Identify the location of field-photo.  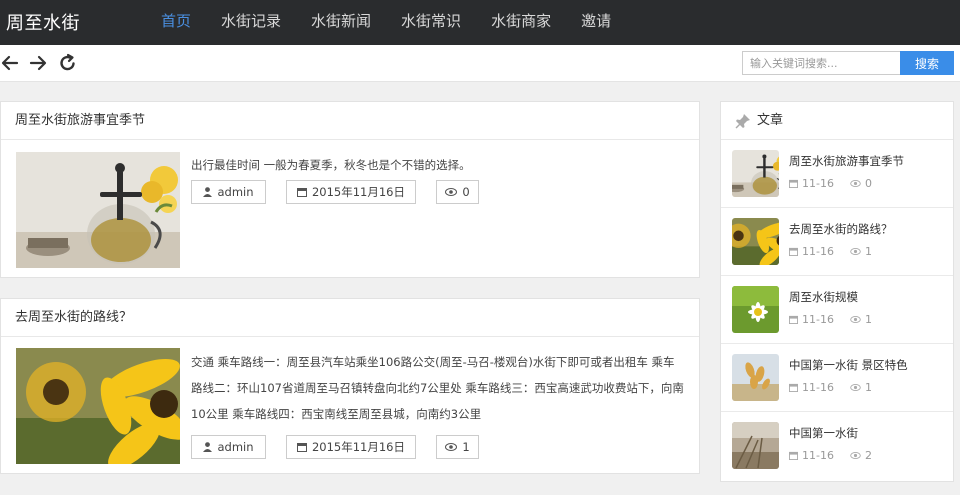
(755, 445).